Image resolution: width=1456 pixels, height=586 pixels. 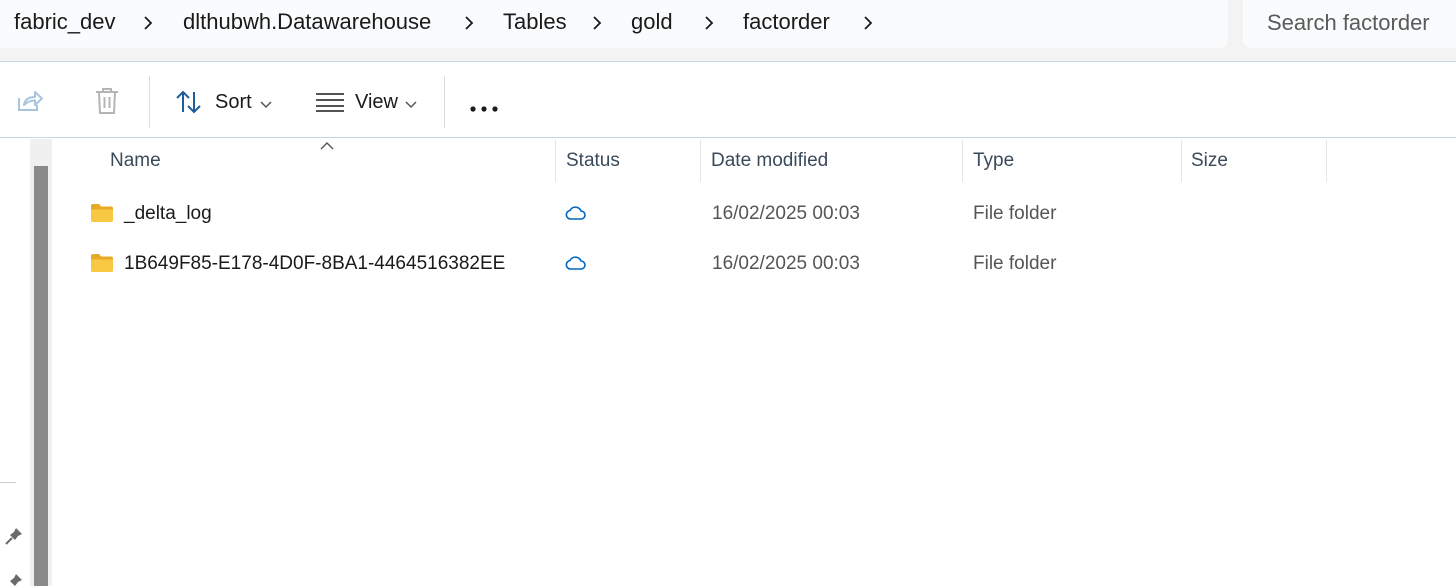 What do you see at coordinates (189, 104) in the screenshot?
I see `sort-icon` at bounding box center [189, 104].